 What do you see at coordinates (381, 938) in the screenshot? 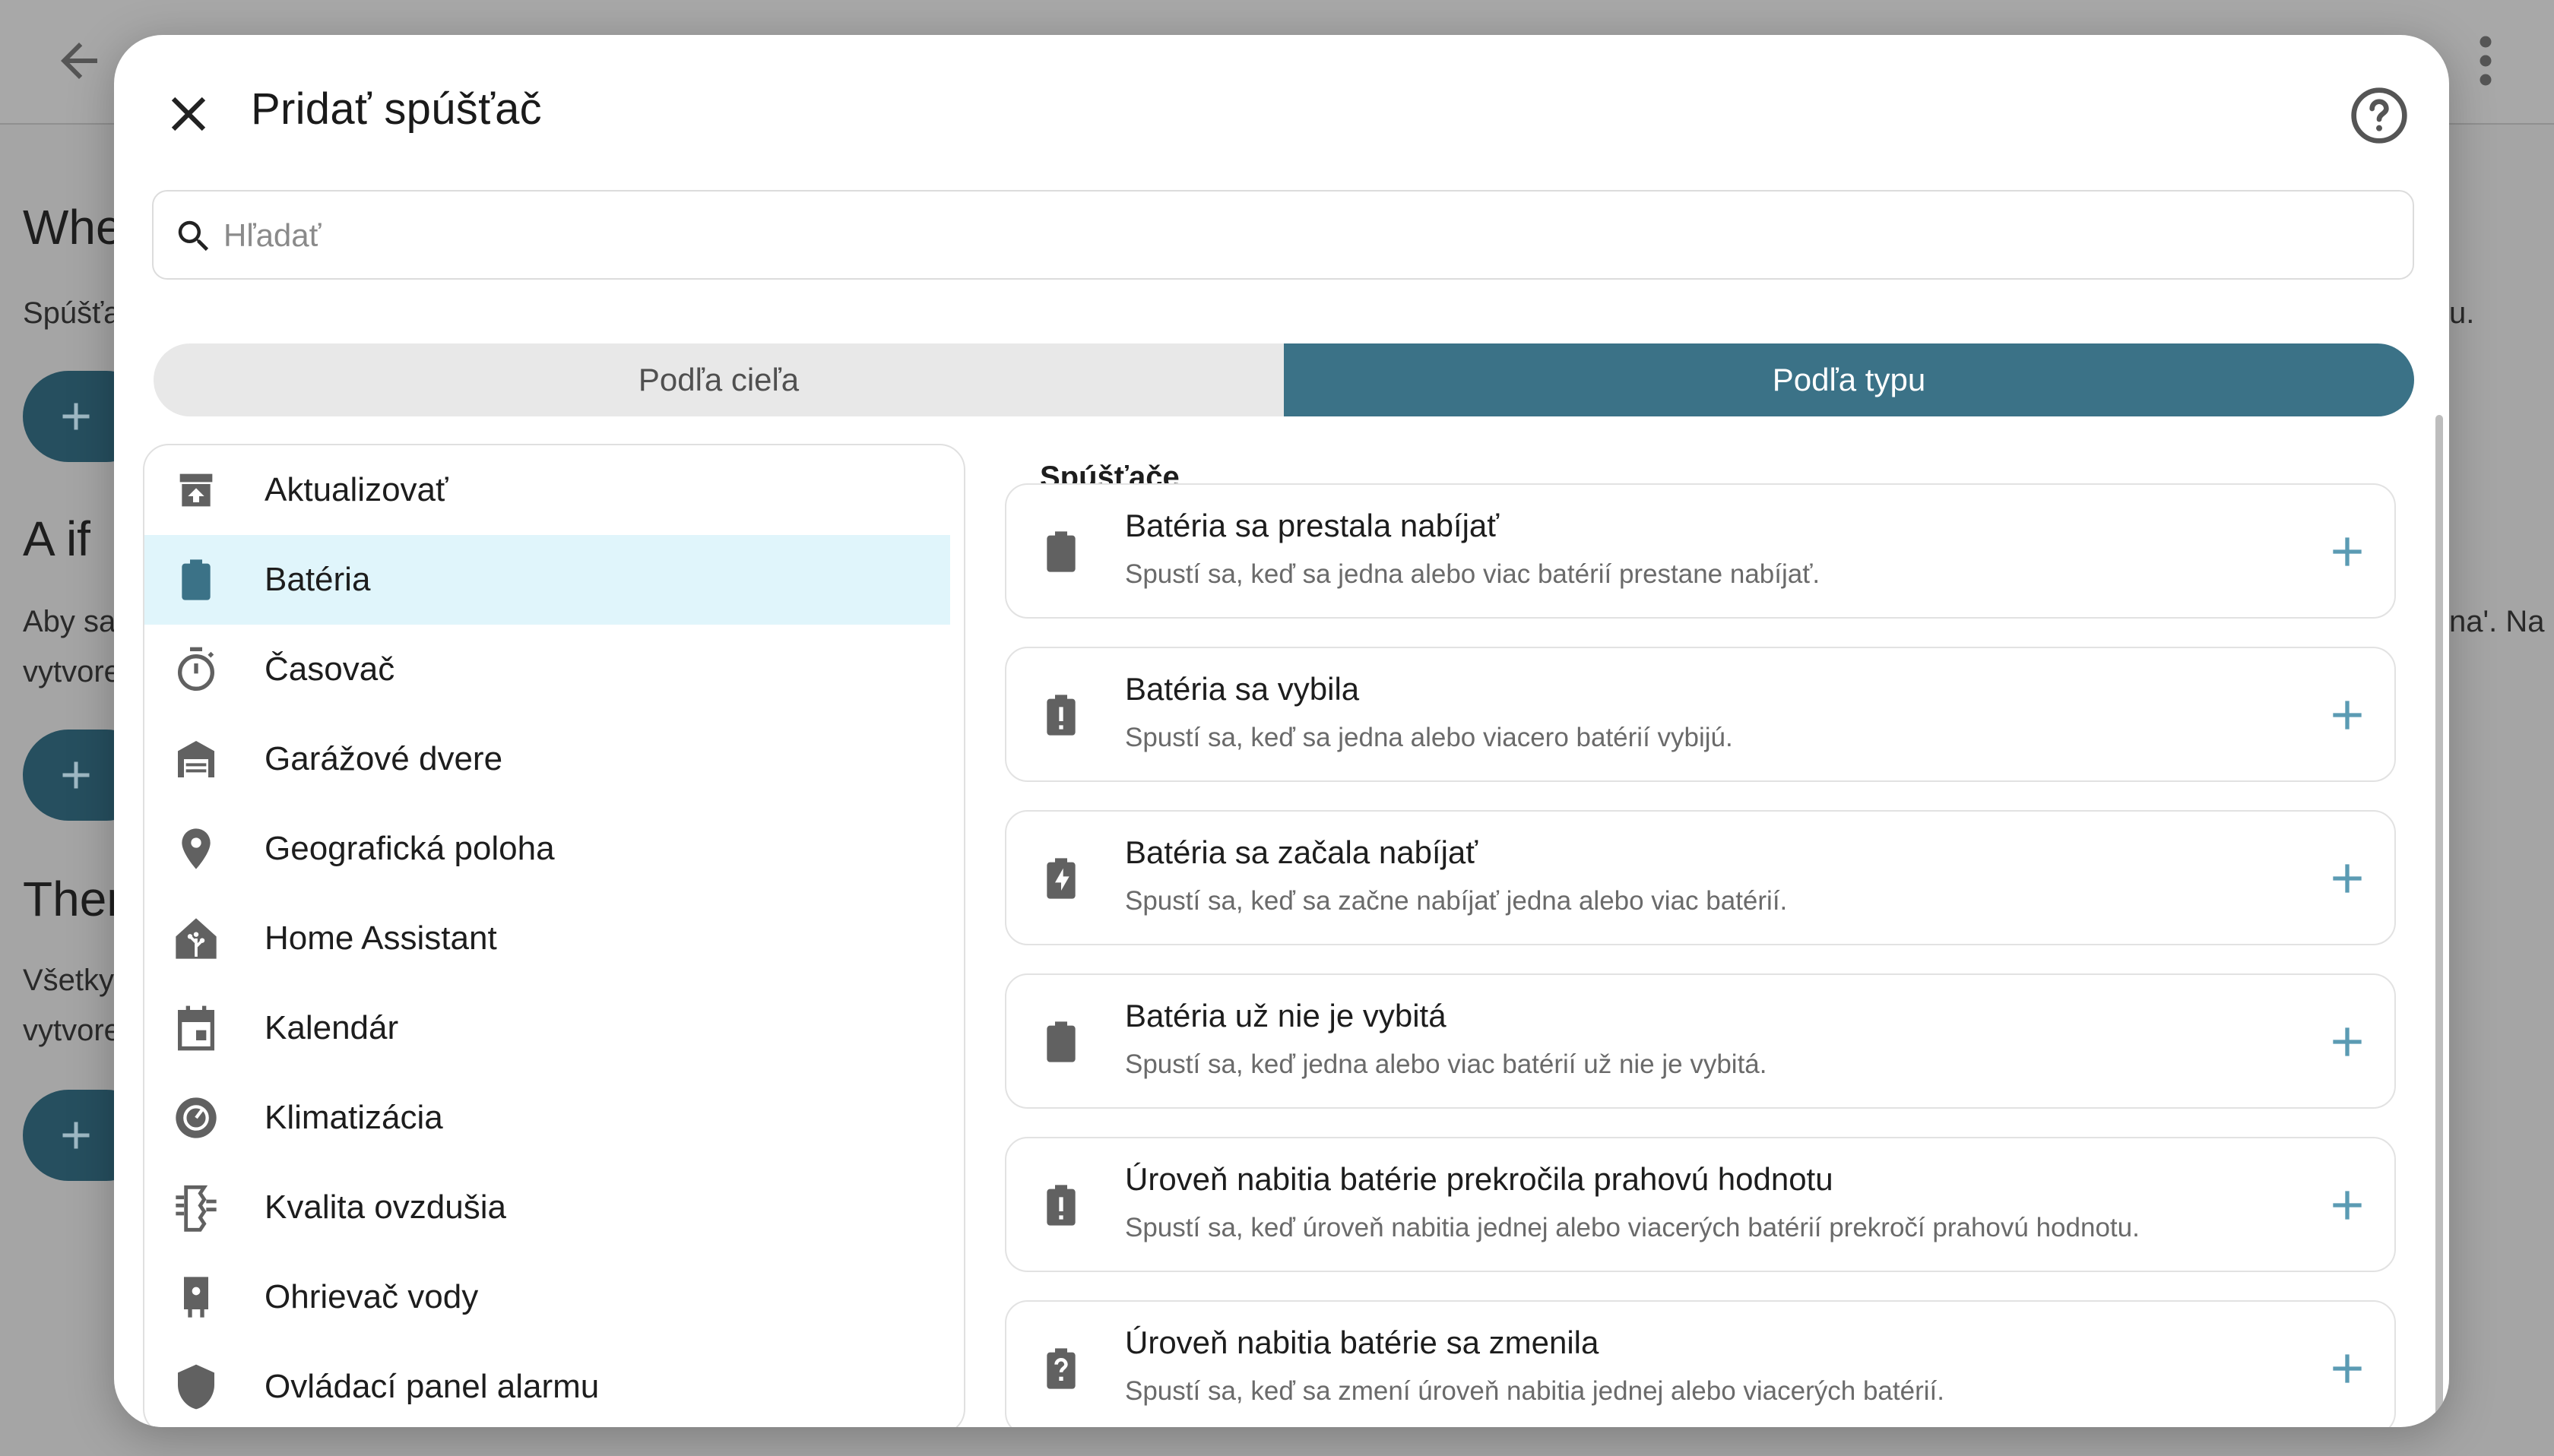
I see `category-label: Home Assistant` at bounding box center [381, 938].